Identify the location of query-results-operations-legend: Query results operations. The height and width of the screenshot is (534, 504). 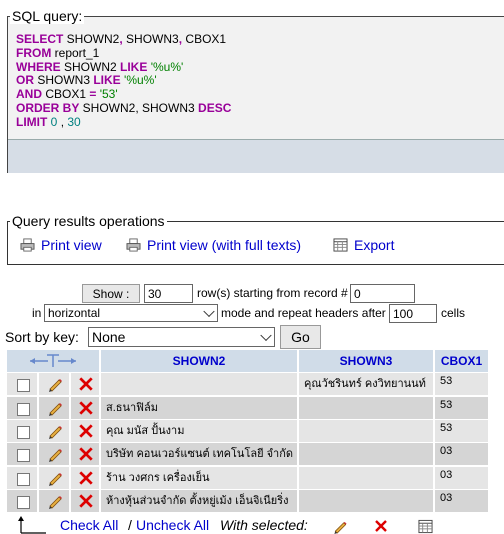
(88, 221).